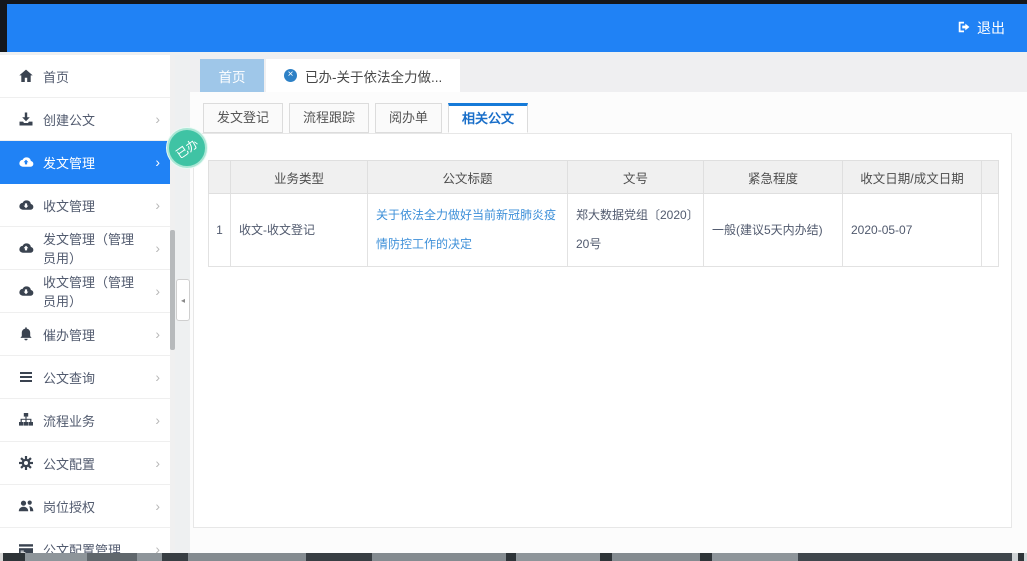 This screenshot has width=1027, height=561. I want to click on sidebar-item-dispatch-mgmt-admin: 发文管理（管理员用） ›, so click(85, 248).